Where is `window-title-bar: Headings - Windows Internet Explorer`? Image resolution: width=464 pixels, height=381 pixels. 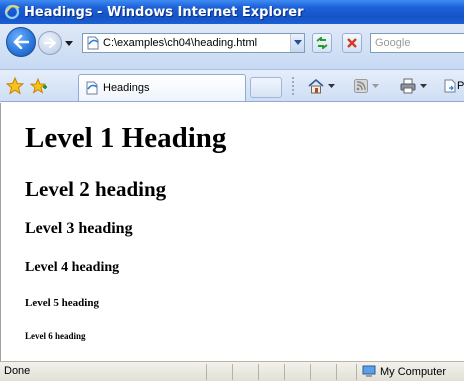 window-title-bar: Headings - Windows Internet Explorer is located at coordinates (232, 12).